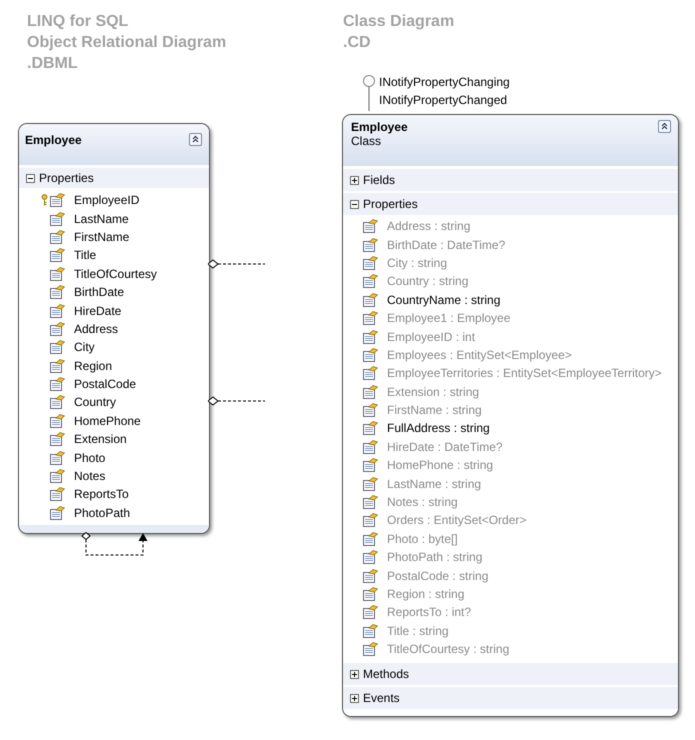 This screenshot has width=695, height=740. What do you see at coordinates (510, 698) in the screenshot?
I see `section-header: Events` at bounding box center [510, 698].